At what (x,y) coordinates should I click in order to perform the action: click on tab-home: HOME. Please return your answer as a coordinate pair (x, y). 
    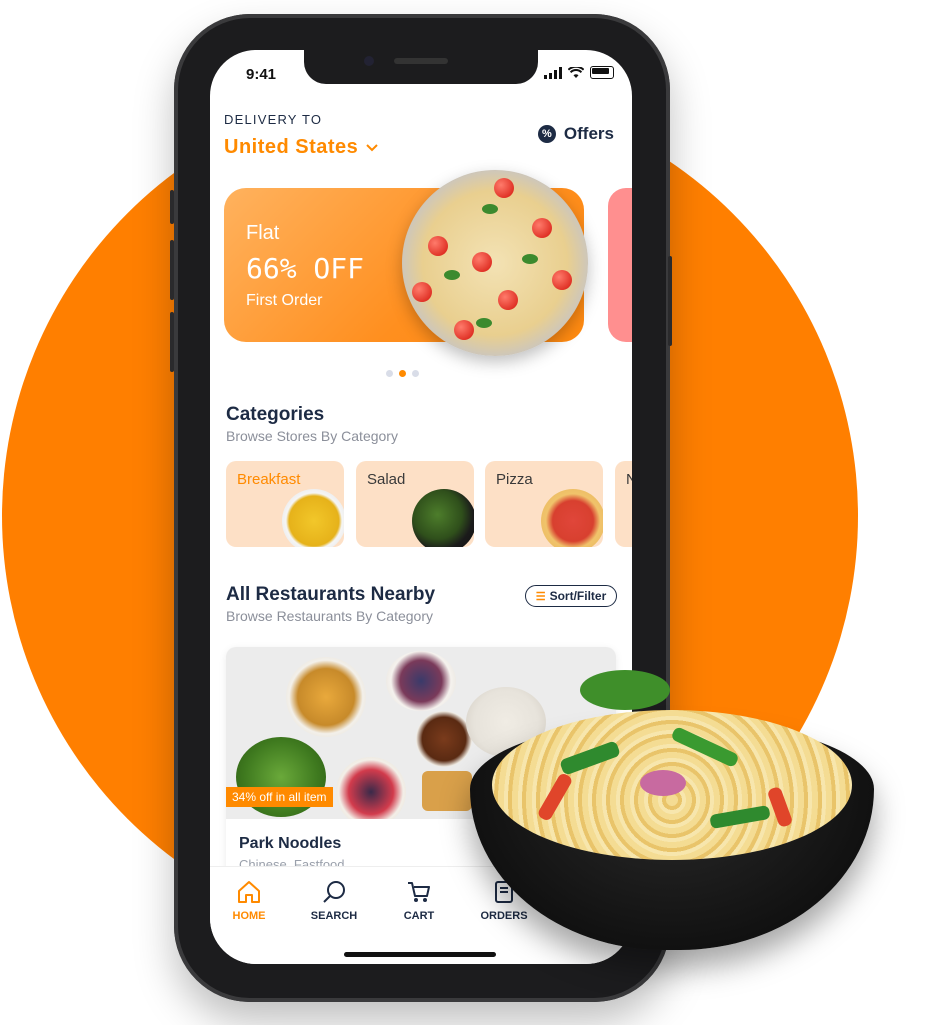
    Looking at the image, I should click on (249, 900).